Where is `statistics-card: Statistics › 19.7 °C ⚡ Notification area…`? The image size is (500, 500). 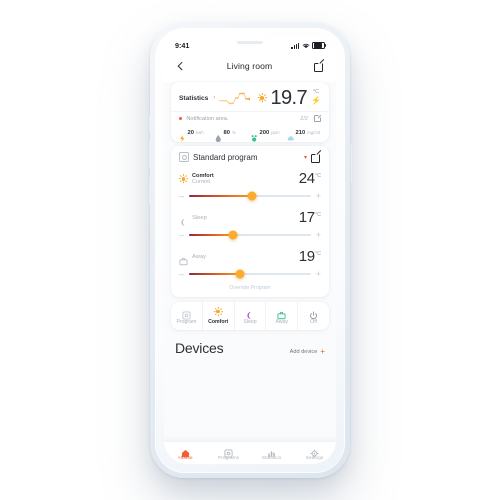 statistics-card: Statistics › 19.7 °C ⚡ Notification area… is located at coordinates (250, 112).